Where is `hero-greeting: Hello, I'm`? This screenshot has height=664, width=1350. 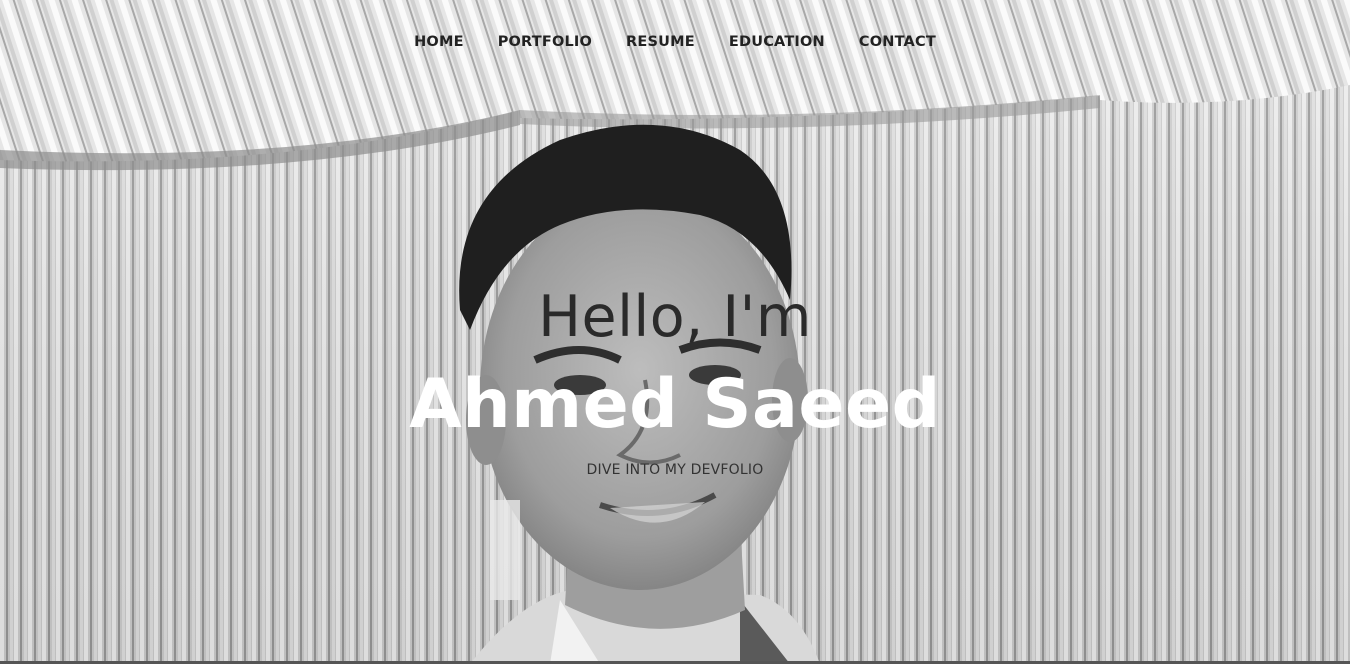 hero-greeting: Hello, I'm is located at coordinates (675, 317).